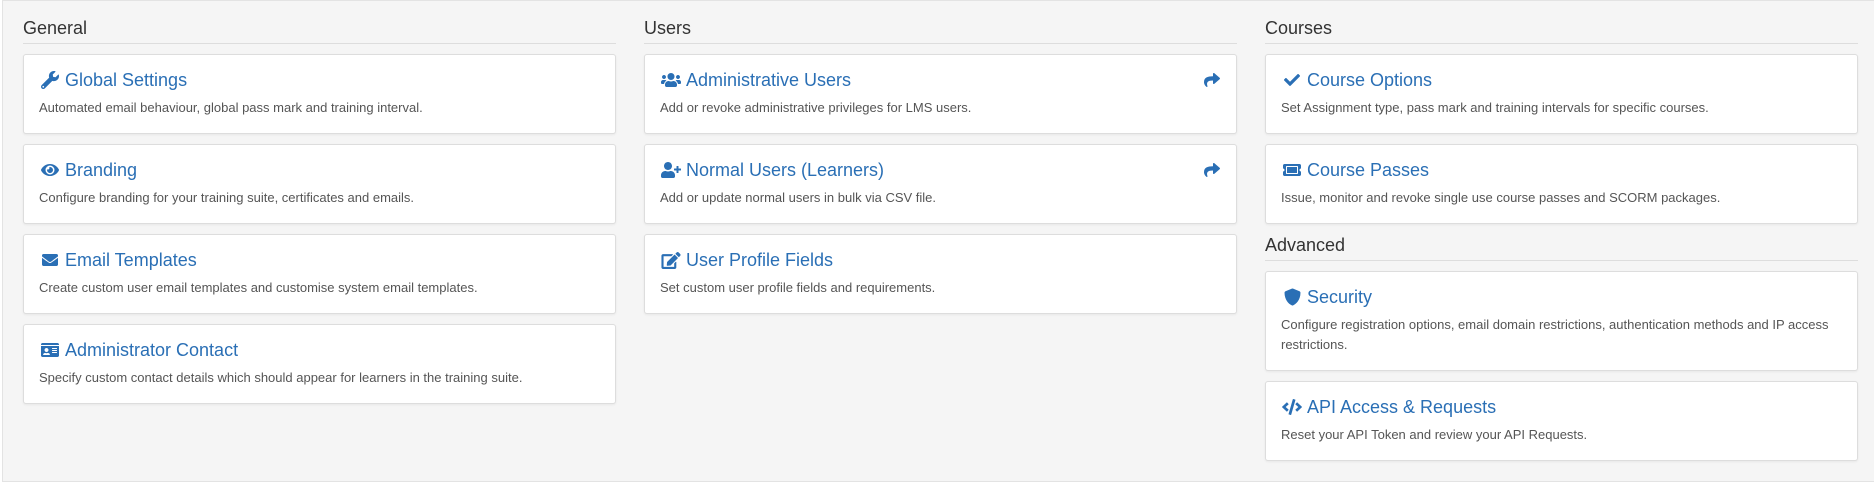 This screenshot has width=1876, height=482. Describe the element at coordinates (940, 22) in the screenshot. I see `section-title-users: Users` at that location.